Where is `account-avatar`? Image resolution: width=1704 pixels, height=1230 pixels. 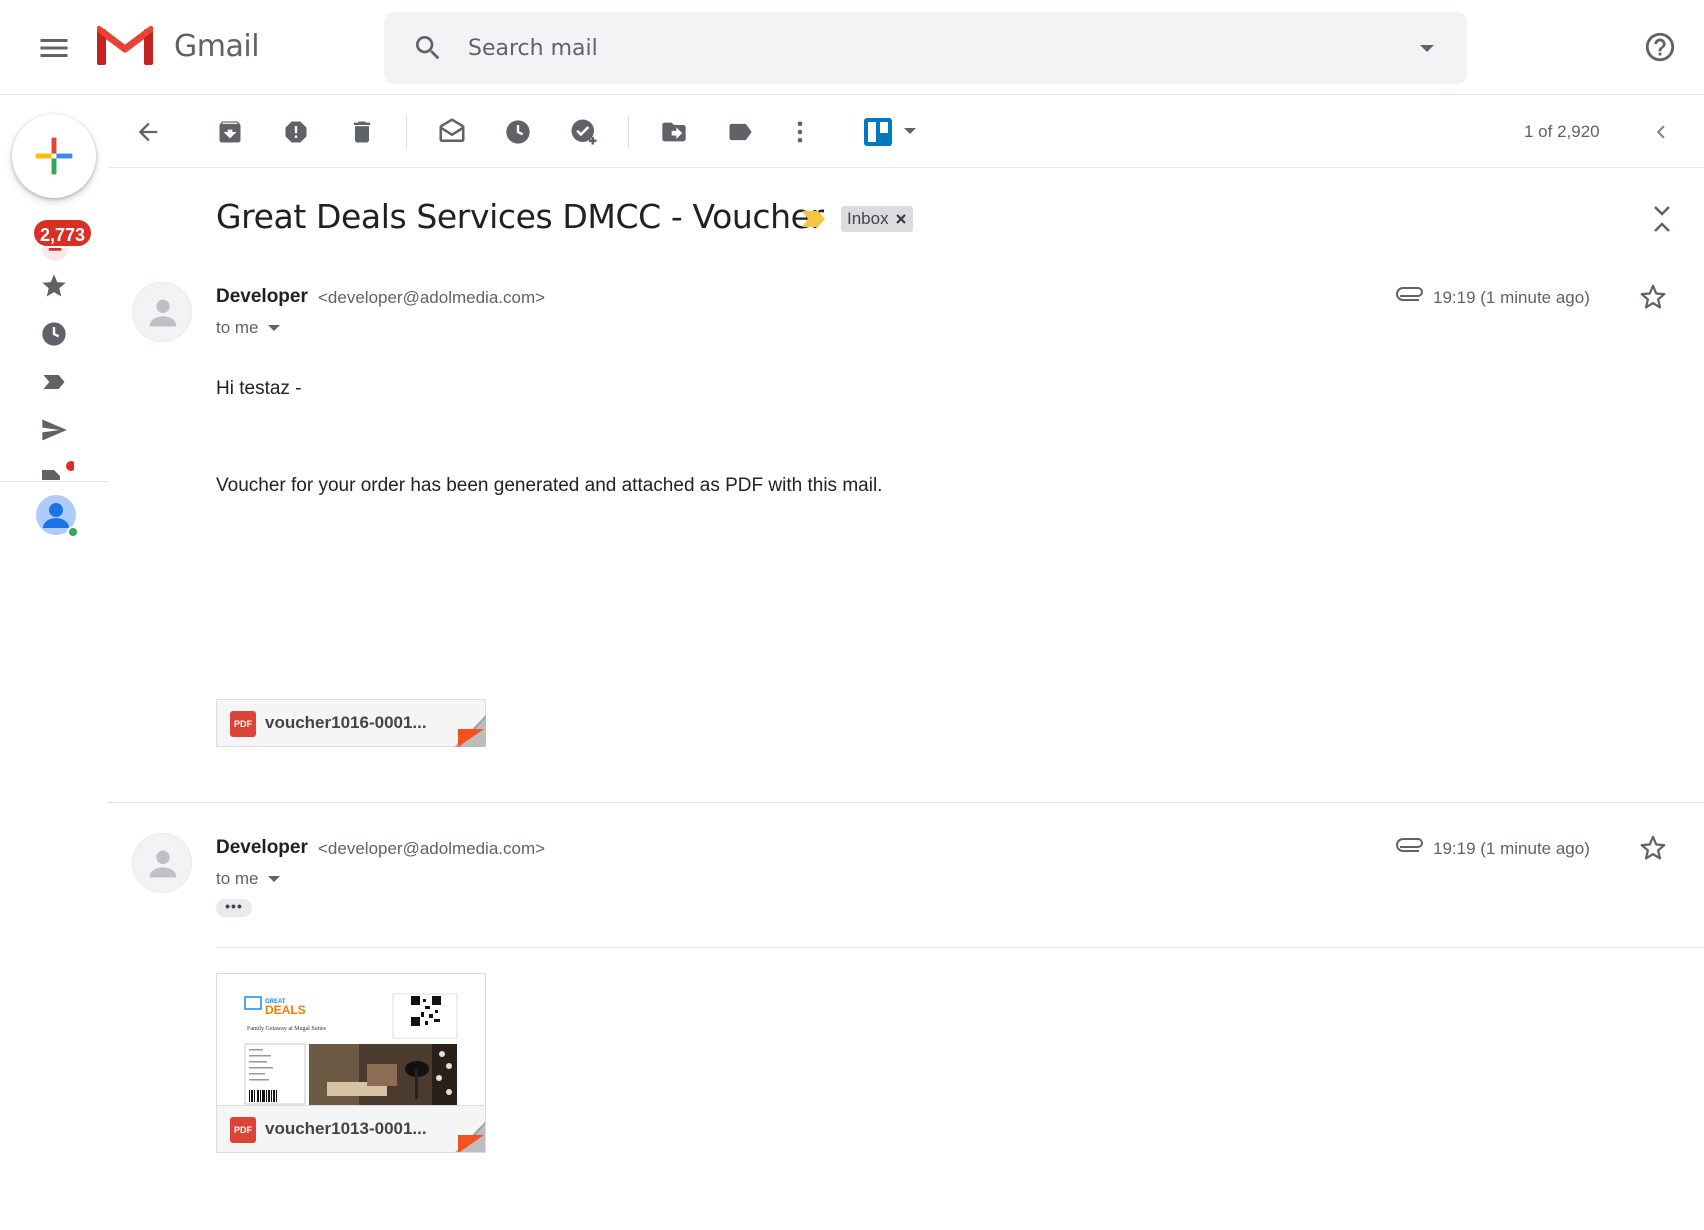
account-avatar is located at coordinates (57, 516).